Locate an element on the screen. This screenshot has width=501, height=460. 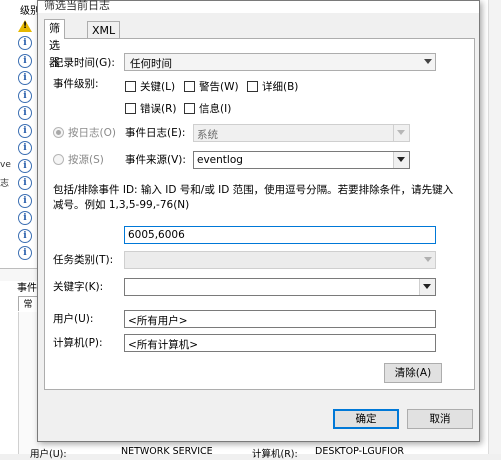
verbose-label: 详细(B) is located at coordinates (280, 86).